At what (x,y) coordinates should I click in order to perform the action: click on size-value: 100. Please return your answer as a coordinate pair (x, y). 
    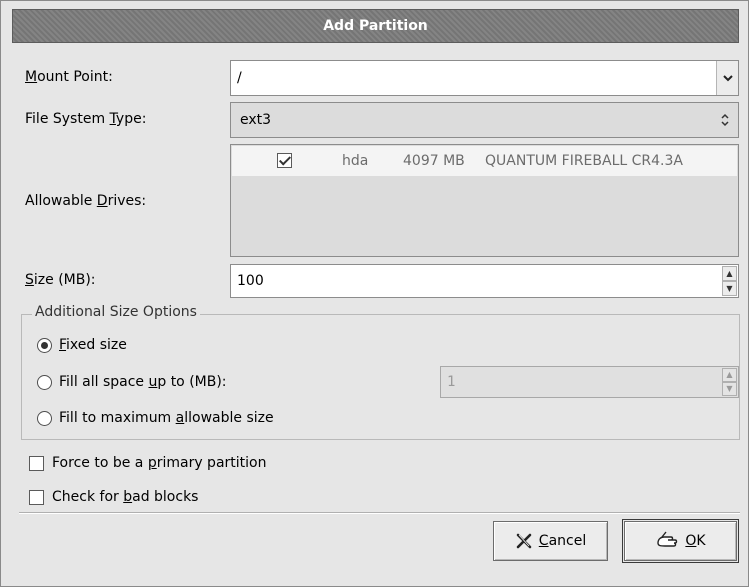
    Looking at the image, I should click on (250, 281).